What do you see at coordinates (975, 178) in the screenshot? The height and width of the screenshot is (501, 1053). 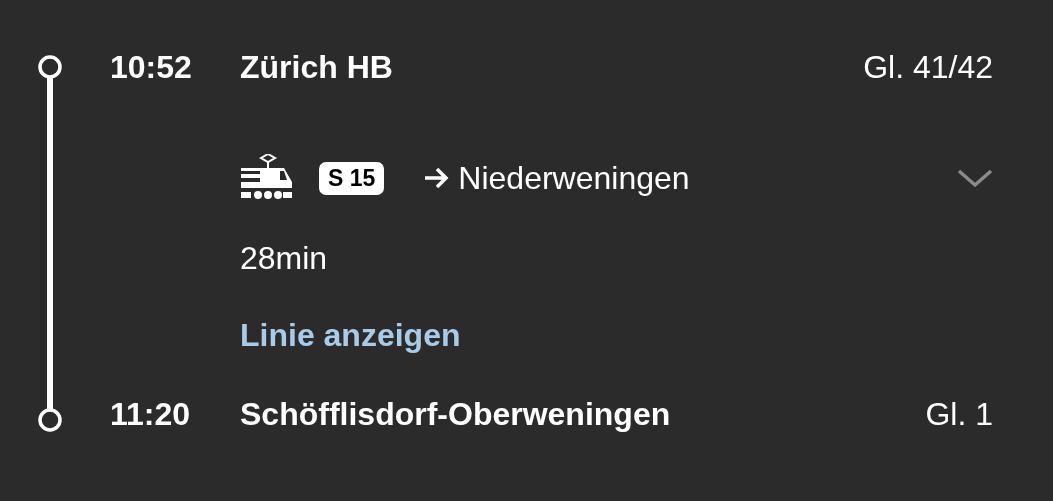 I see `chevron-icon` at bounding box center [975, 178].